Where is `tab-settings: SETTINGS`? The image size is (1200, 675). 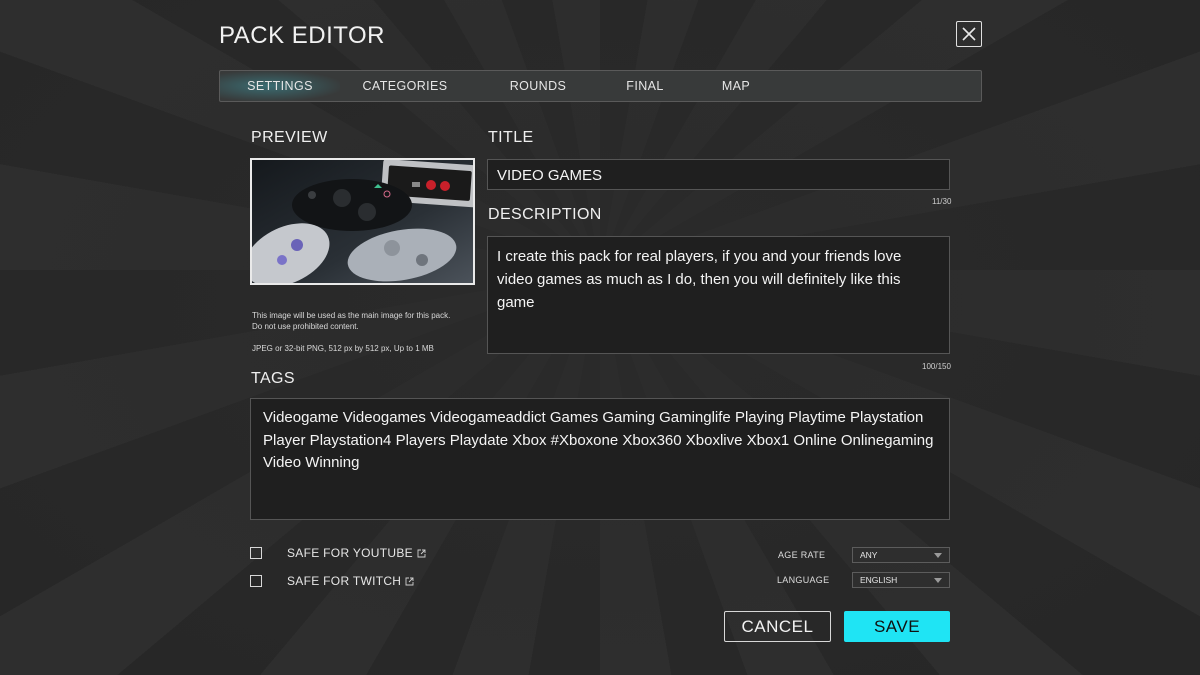
tab-settings: SETTINGS is located at coordinates (280, 86).